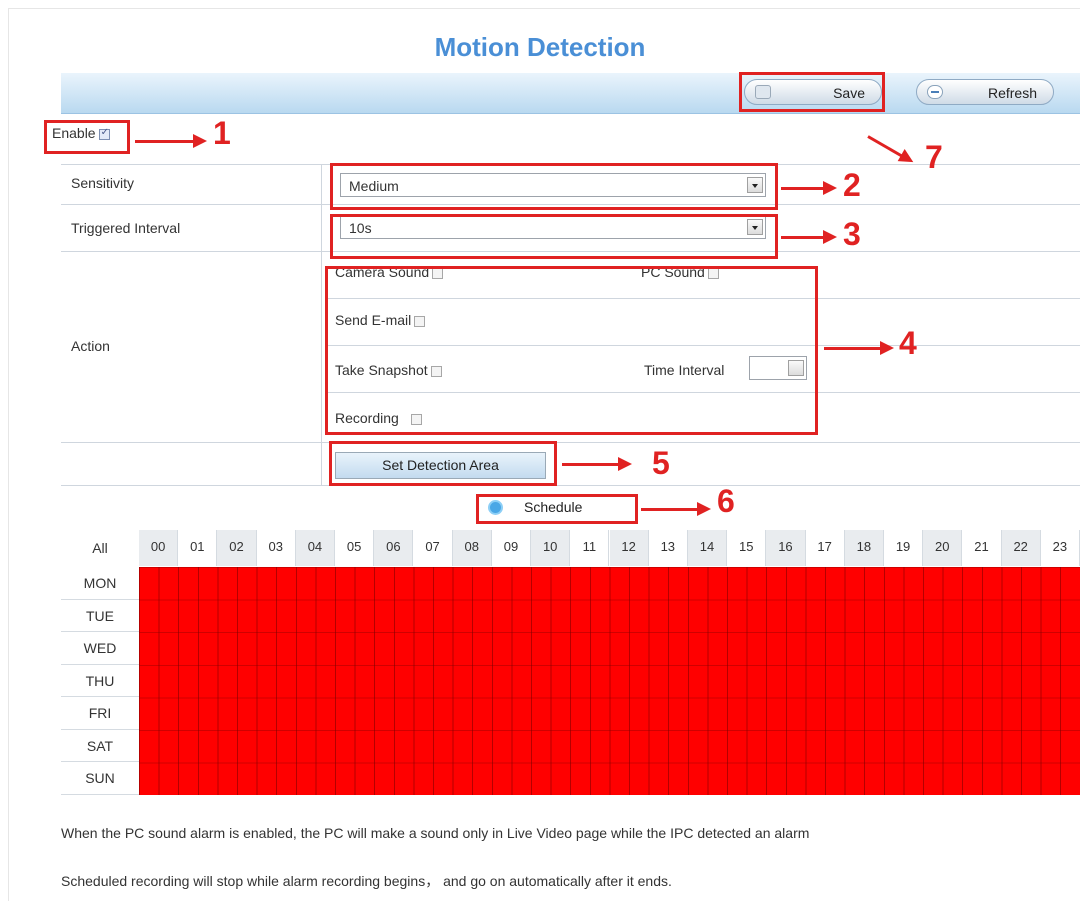  What do you see at coordinates (433, 548) in the screenshot?
I see `hour-header-07: 07` at bounding box center [433, 548].